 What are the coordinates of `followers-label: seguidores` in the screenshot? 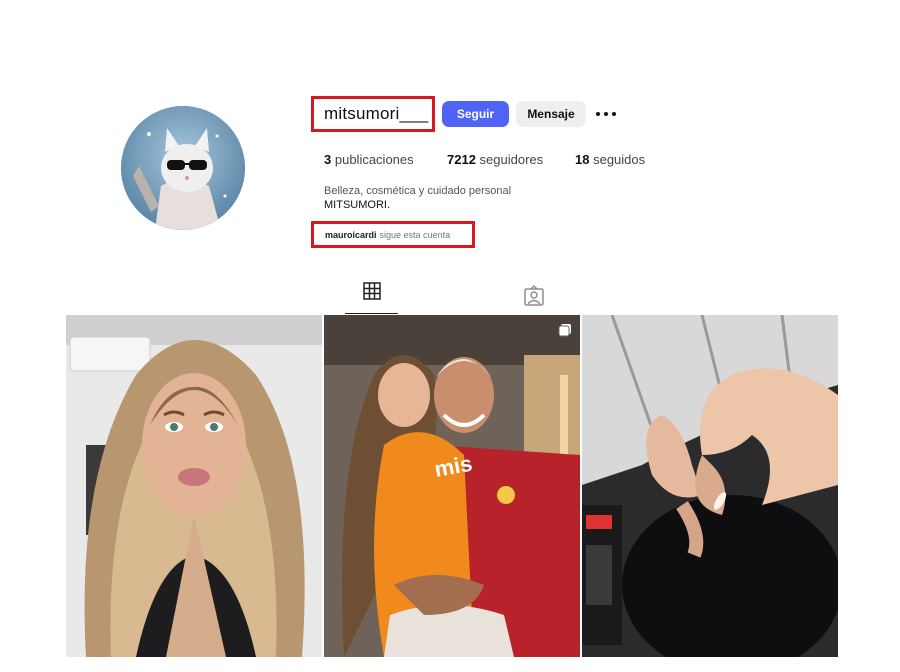 It's located at (511, 159).